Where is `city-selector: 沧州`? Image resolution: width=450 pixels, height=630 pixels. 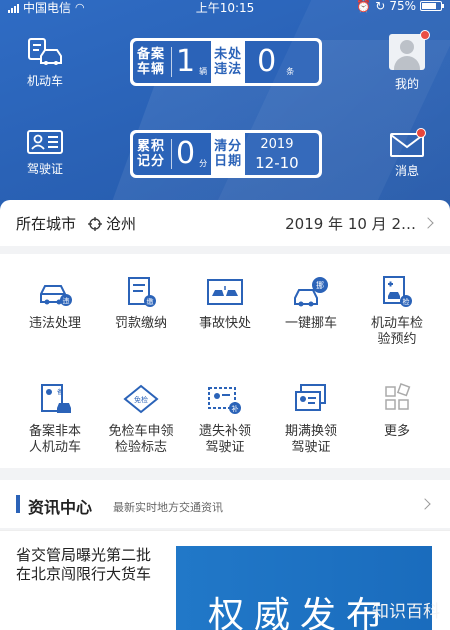 city-selector: 沧州 is located at coordinates (112, 223).